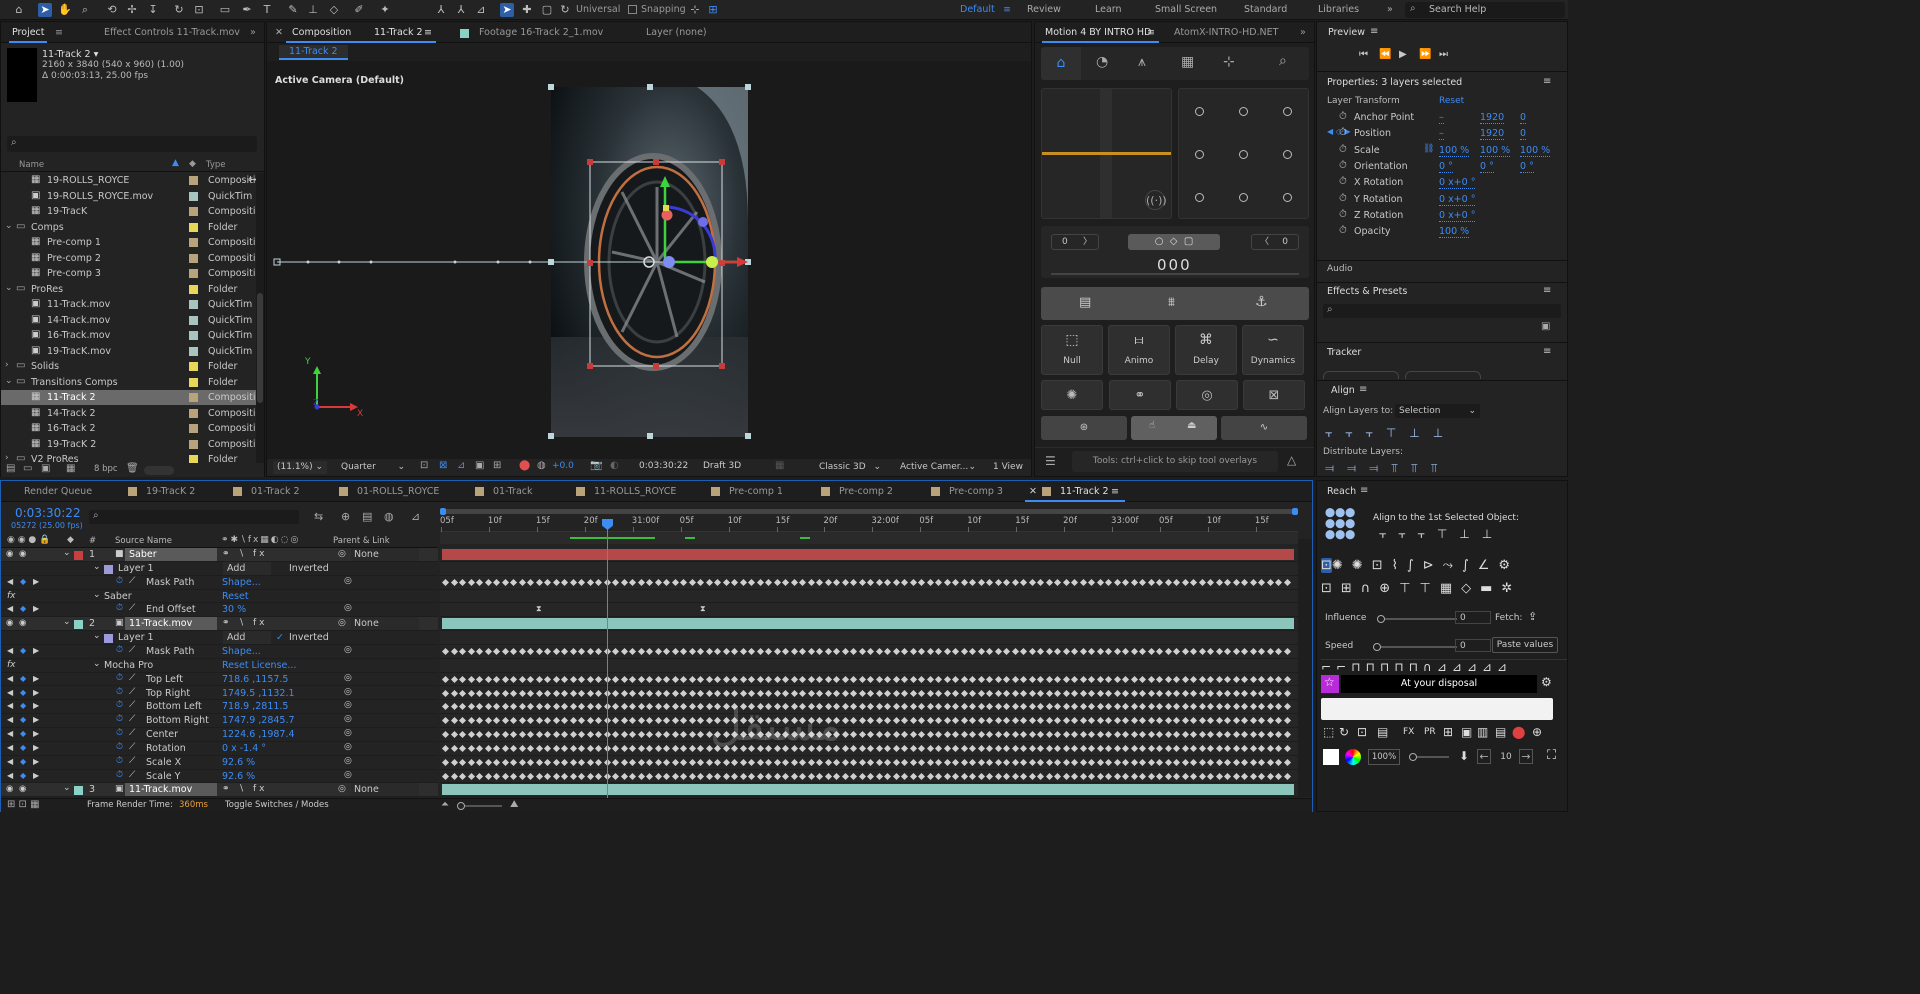 This screenshot has width=1920, height=994. Describe the element at coordinates (128, 273) in the screenshot. I see `project-item: ▦ Pre-comp 3 Compositi` at that location.